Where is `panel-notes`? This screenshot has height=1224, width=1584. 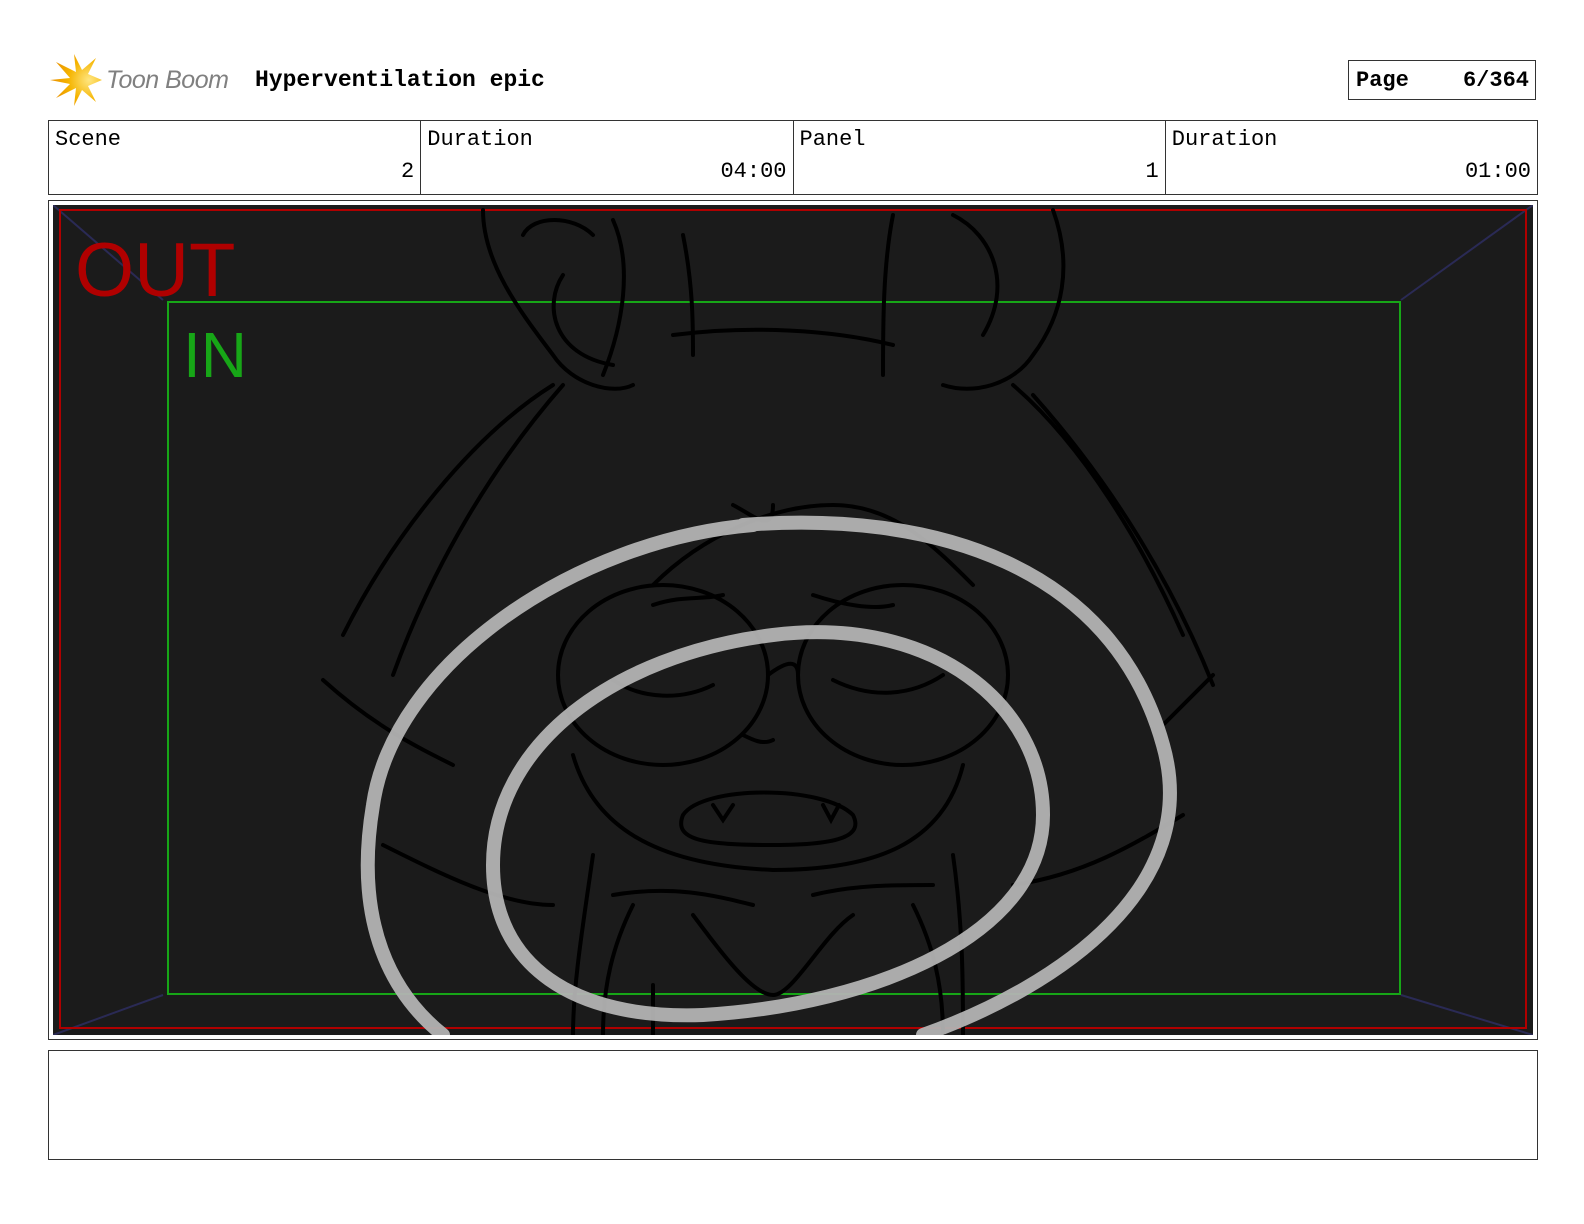 panel-notes is located at coordinates (793, 1105).